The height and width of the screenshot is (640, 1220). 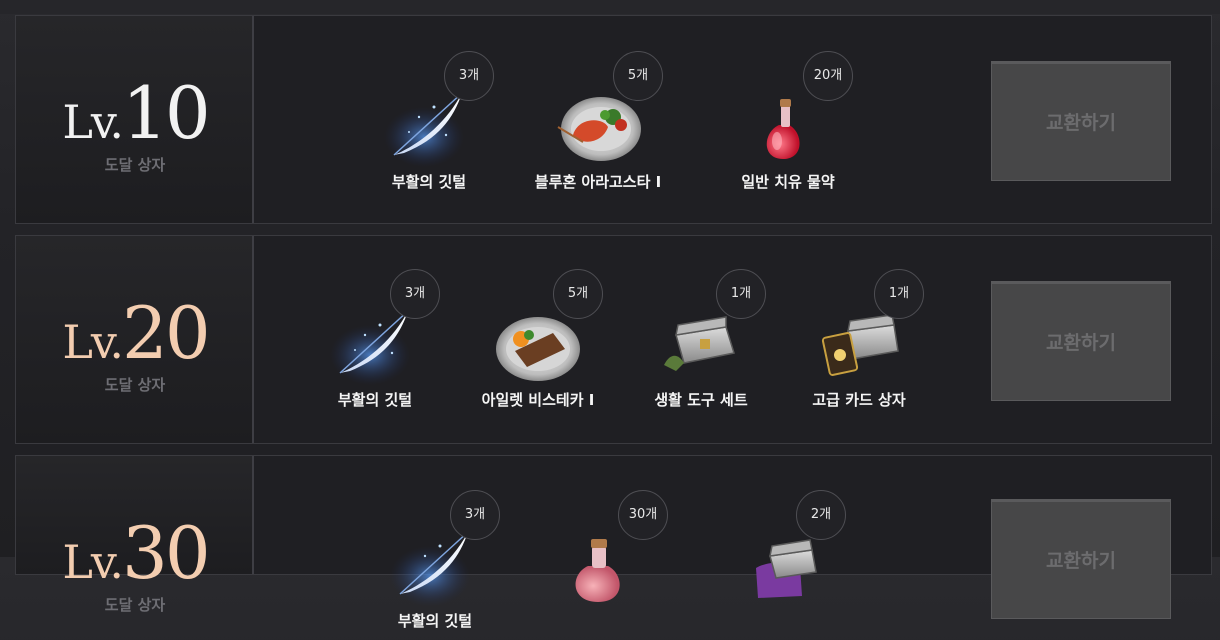 What do you see at coordinates (788, 126) in the screenshot?
I see `reward-item: 20개 일반 치유 물약` at bounding box center [788, 126].